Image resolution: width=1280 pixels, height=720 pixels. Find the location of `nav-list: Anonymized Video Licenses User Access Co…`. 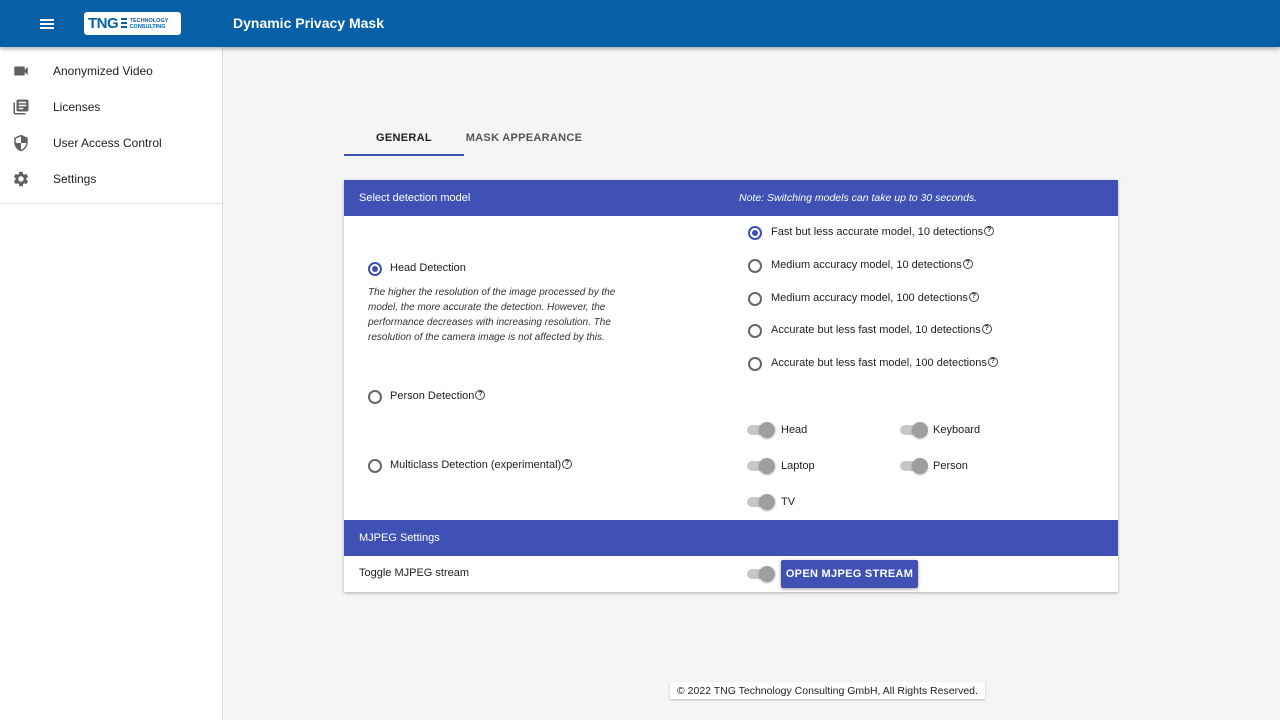

nav-list: Anonymized Video Licenses User Access Co… is located at coordinates (111, 125).